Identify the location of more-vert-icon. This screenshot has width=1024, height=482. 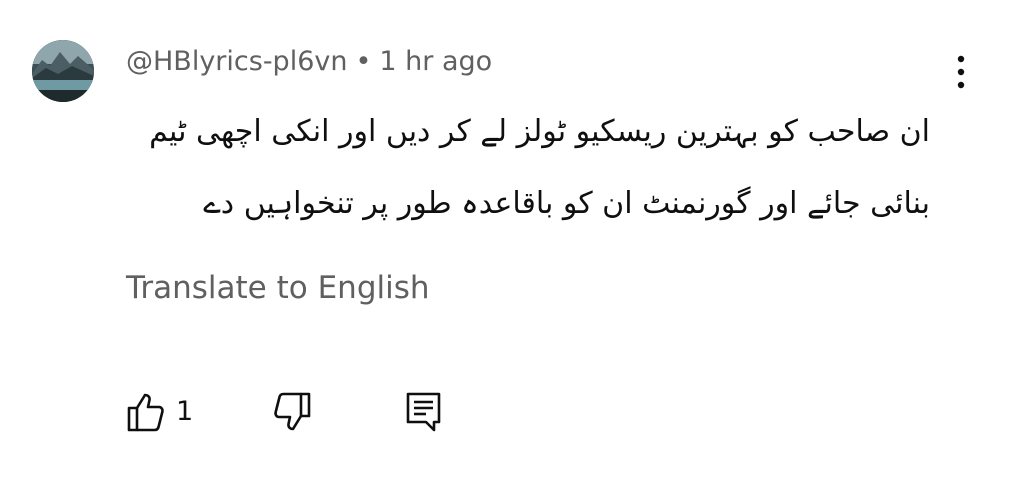
(961, 72).